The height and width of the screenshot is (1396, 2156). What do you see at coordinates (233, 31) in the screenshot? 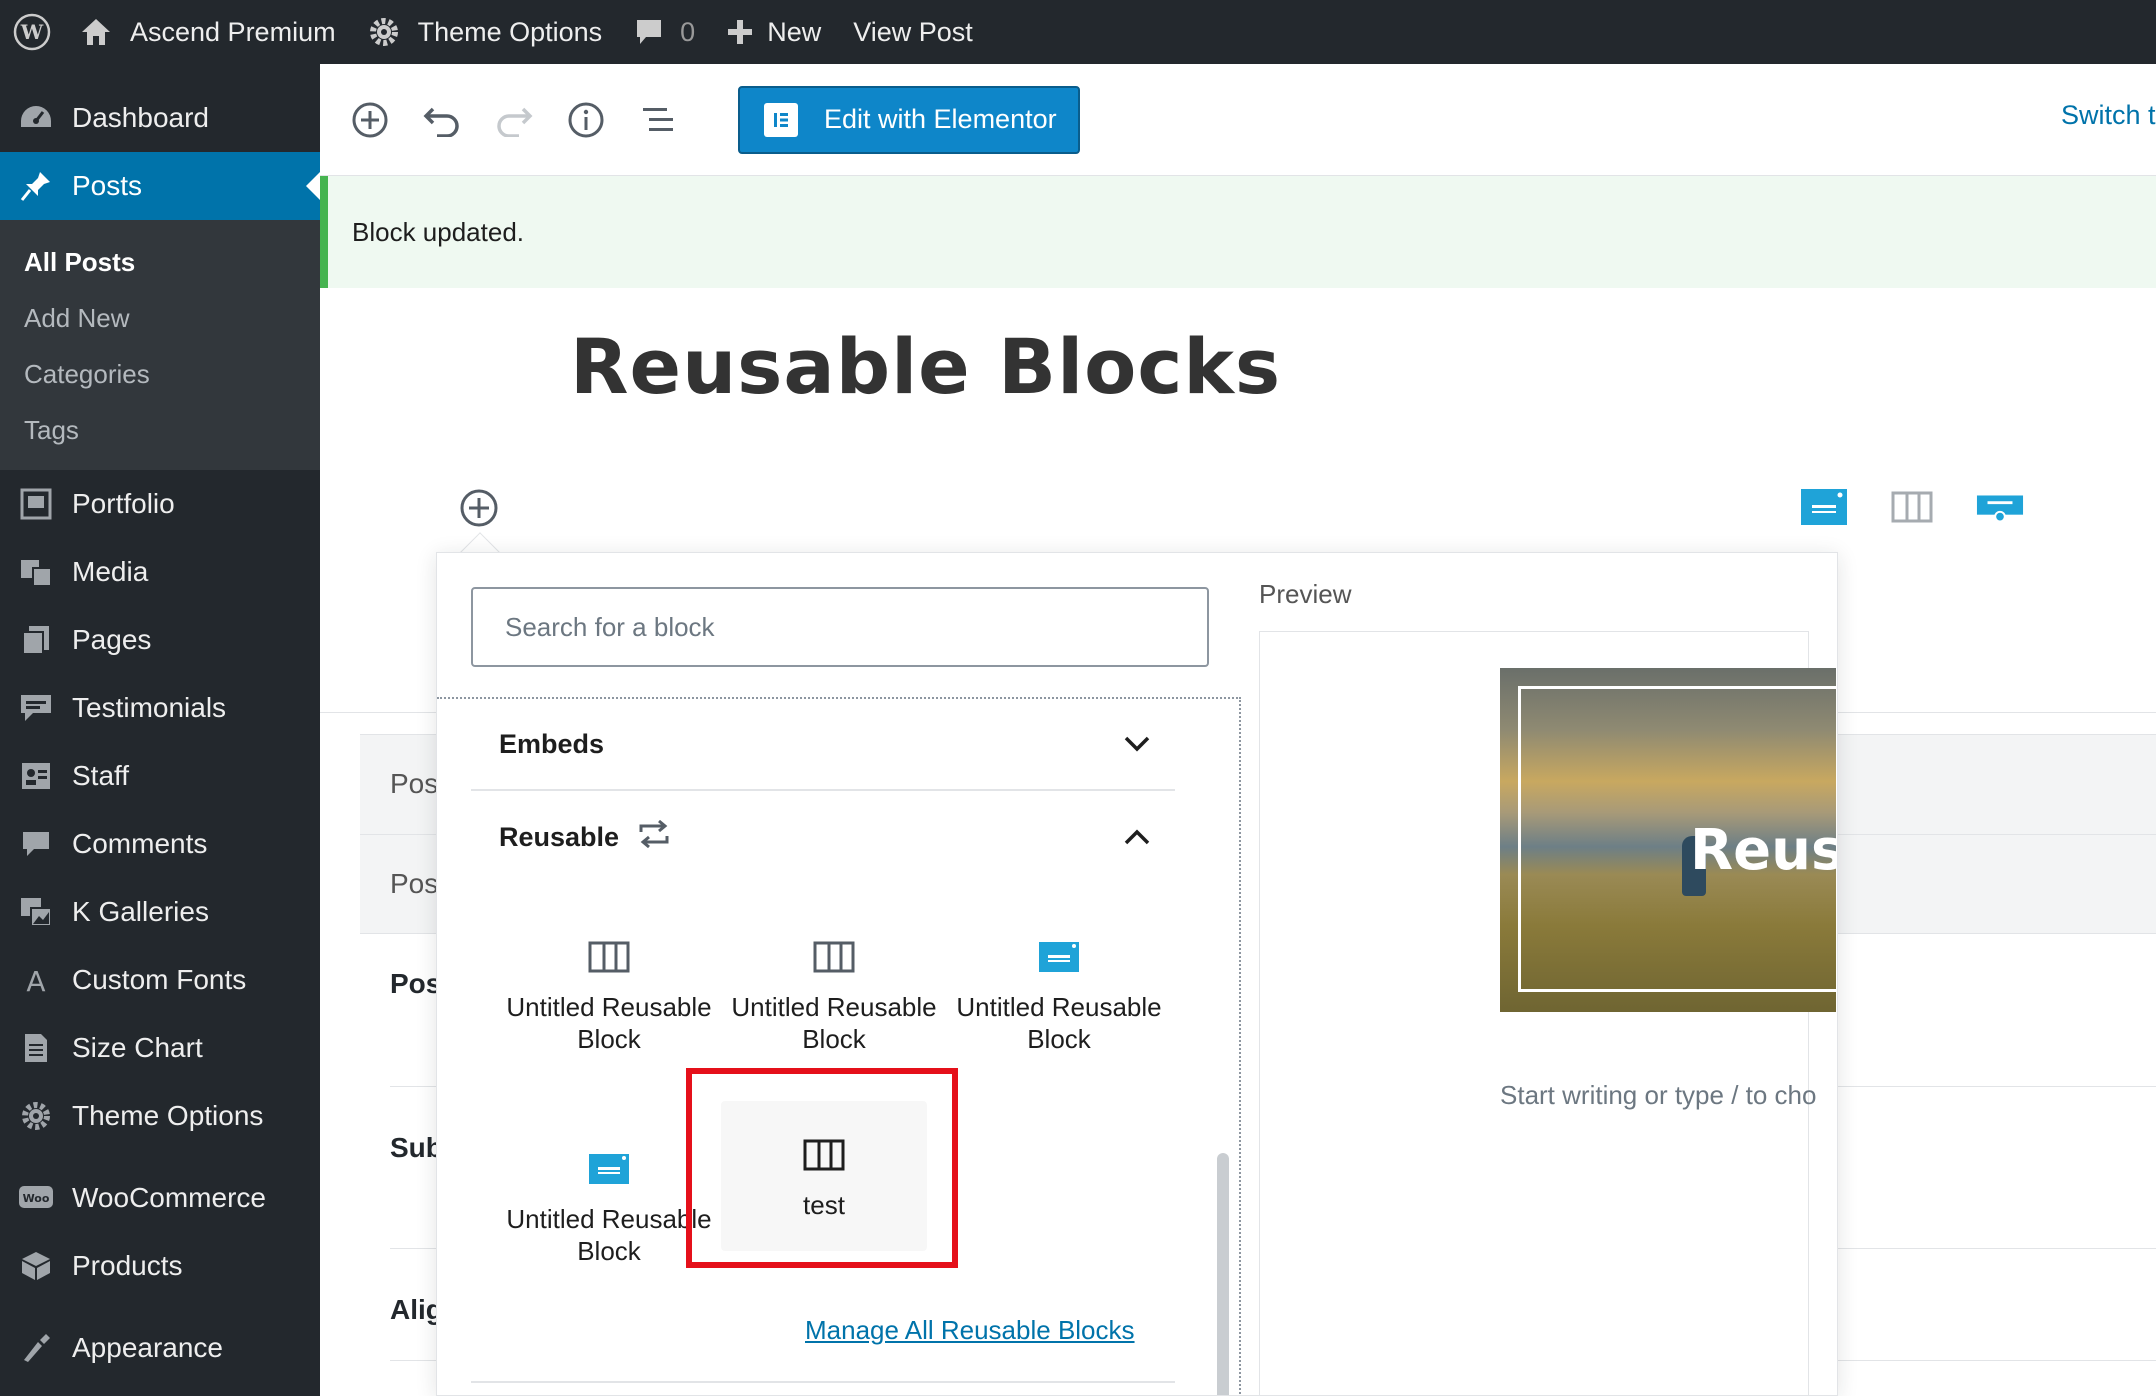
I see `site-name-label: Ascend Premium` at bounding box center [233, 31].